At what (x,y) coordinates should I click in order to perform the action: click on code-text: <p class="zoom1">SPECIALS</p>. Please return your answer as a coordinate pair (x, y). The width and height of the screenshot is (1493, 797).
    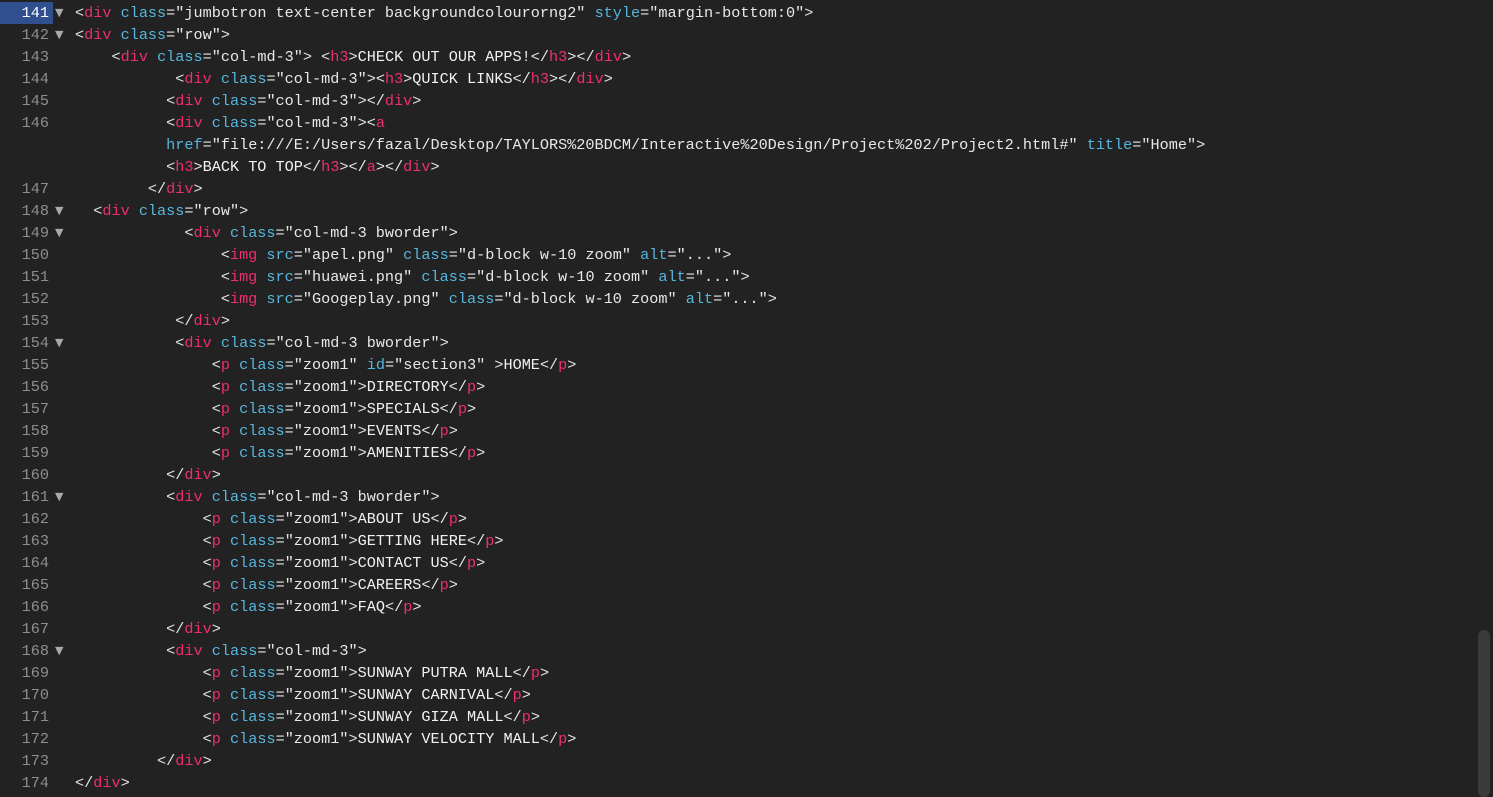
    Looking at the image, I should click on (275, 409).